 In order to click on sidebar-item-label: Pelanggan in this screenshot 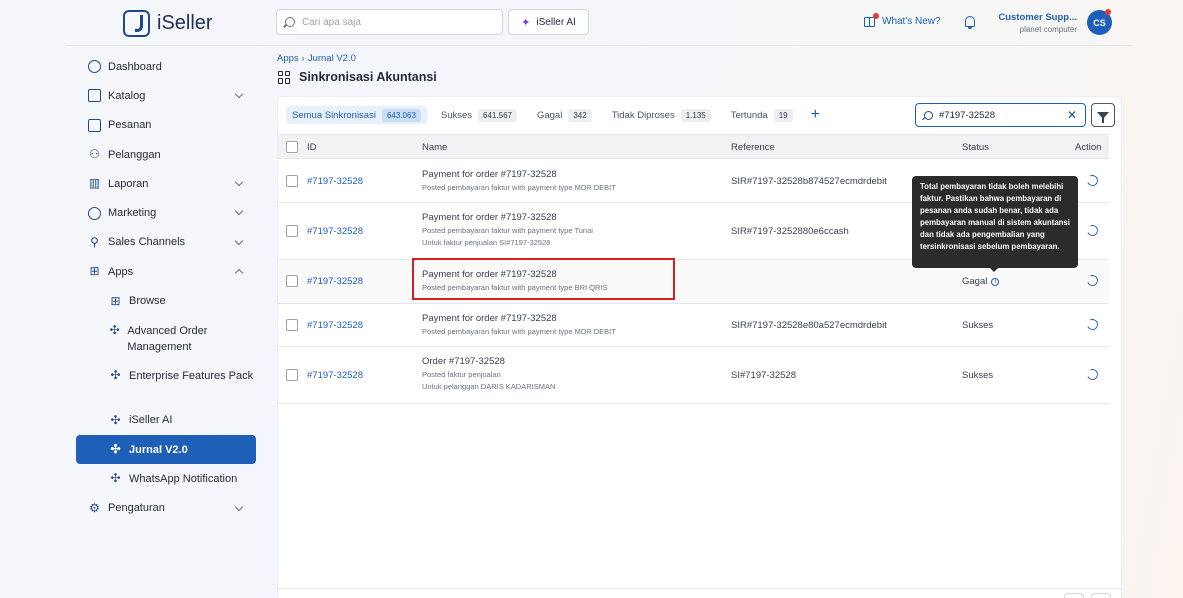, I will do `click(134, 154)`.